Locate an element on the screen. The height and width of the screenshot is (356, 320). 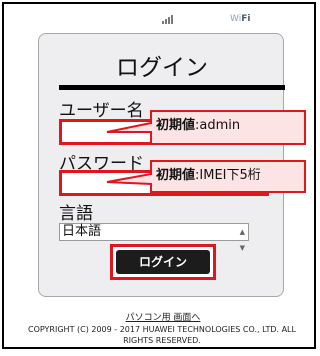
wifi-icon: WiFi is located at coordinates (240, 19).